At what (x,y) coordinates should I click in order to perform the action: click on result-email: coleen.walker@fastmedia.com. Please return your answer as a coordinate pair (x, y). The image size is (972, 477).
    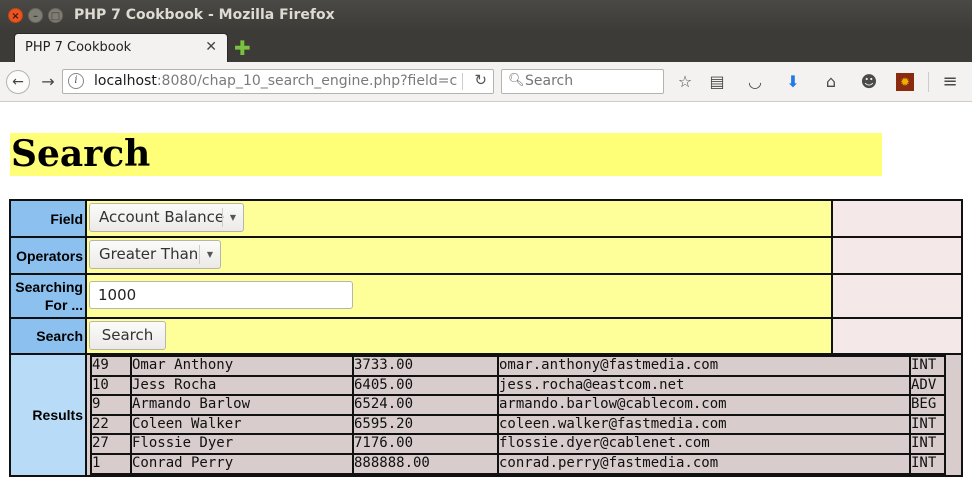
    Looking at the image, I should click on (704, 424).